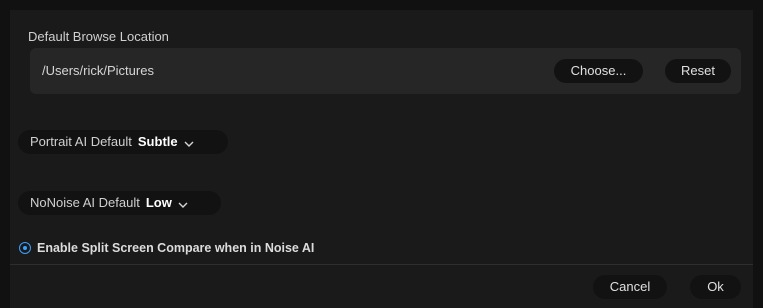 This screenshot has width=763, height=308. What do you see at coordinates (698, 71) in the screenshot?
I see `reset-button: Reset` at bounding box center [698, 71].